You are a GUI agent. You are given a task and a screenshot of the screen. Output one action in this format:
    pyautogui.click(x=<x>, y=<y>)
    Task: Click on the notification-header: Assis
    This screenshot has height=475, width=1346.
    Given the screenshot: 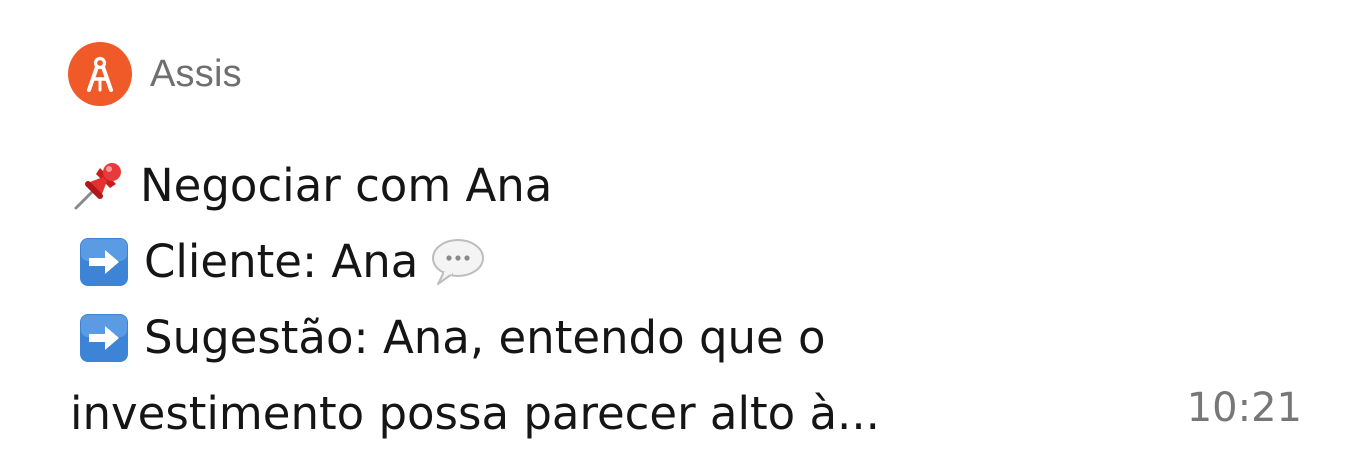 What is the action you would take?
    pyautogui.click(x=155, y=74)
    